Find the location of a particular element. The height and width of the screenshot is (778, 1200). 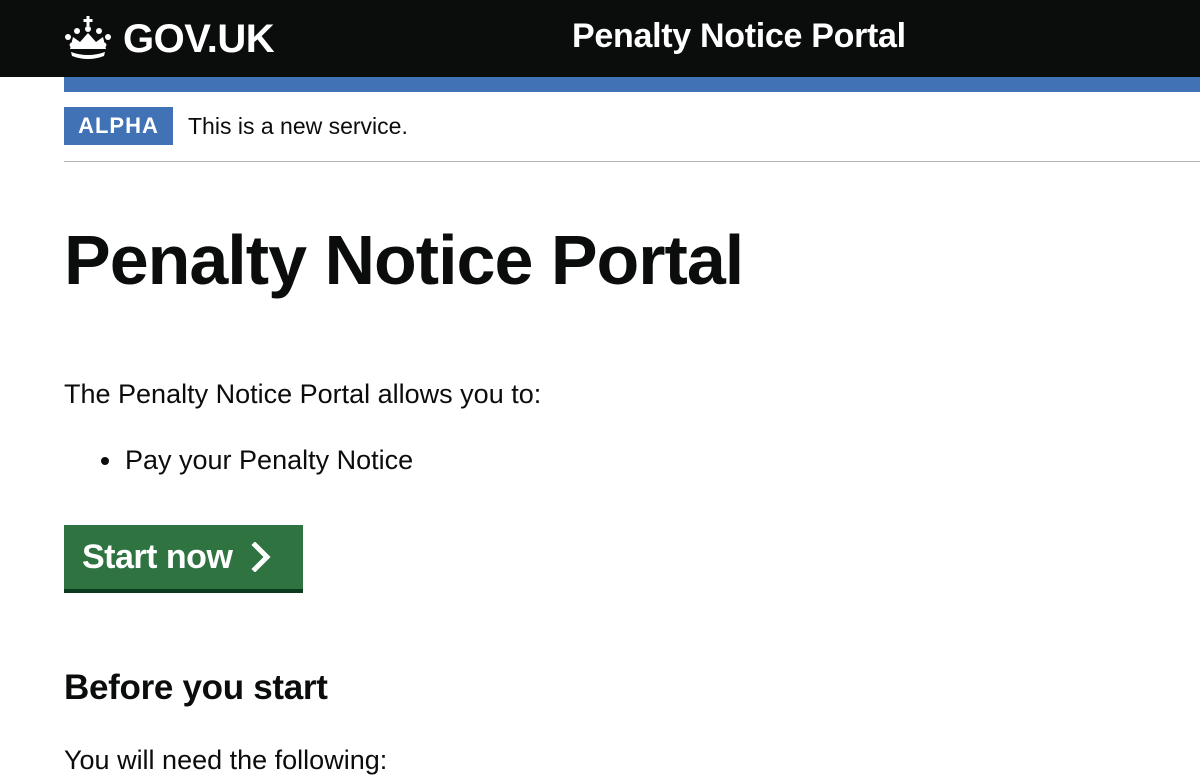

govuk-logo-link: GOV.UK is located at coordinates (169, 39).